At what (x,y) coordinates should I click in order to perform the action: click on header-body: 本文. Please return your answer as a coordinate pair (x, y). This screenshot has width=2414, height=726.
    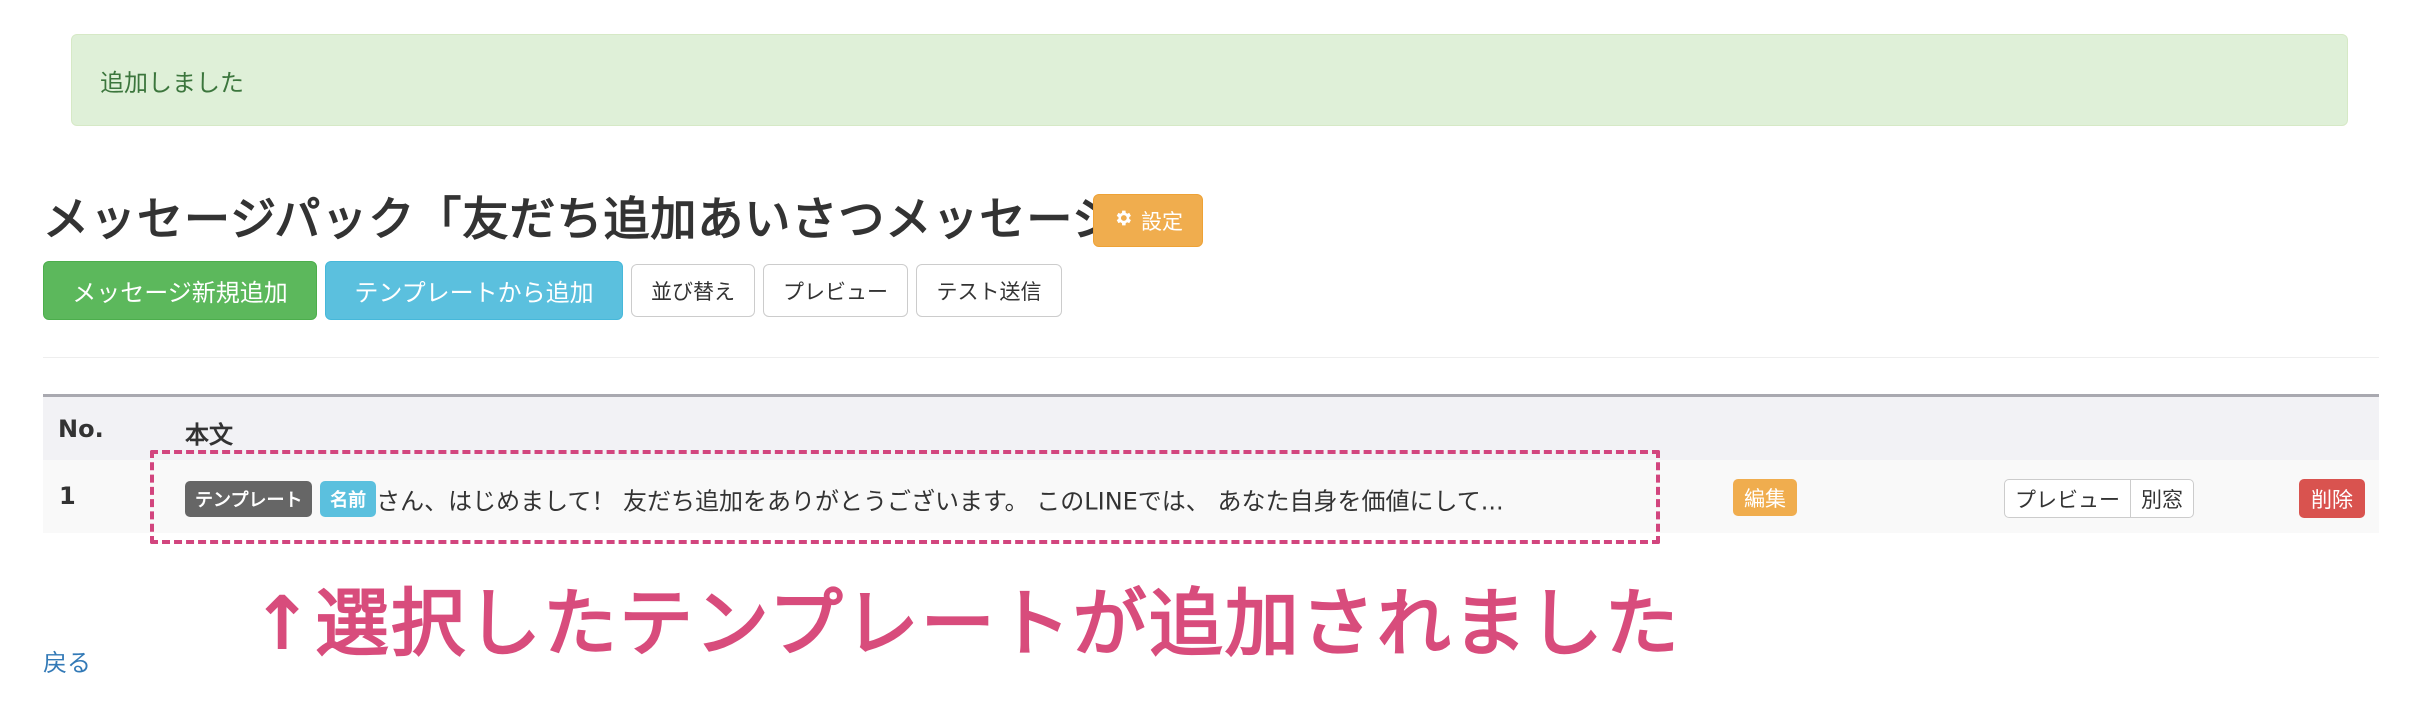
    Looking at the image, I should click on (209, 435).